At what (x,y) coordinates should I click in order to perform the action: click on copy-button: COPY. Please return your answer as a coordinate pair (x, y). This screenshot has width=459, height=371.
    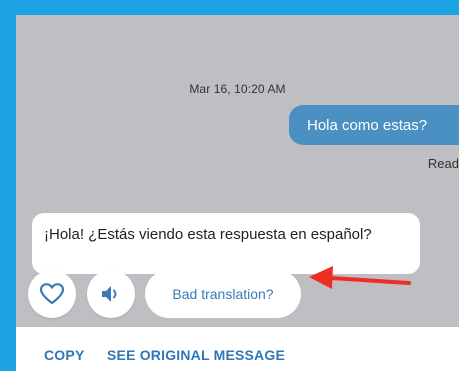
    Looking at the image, I should click on (64, 355).